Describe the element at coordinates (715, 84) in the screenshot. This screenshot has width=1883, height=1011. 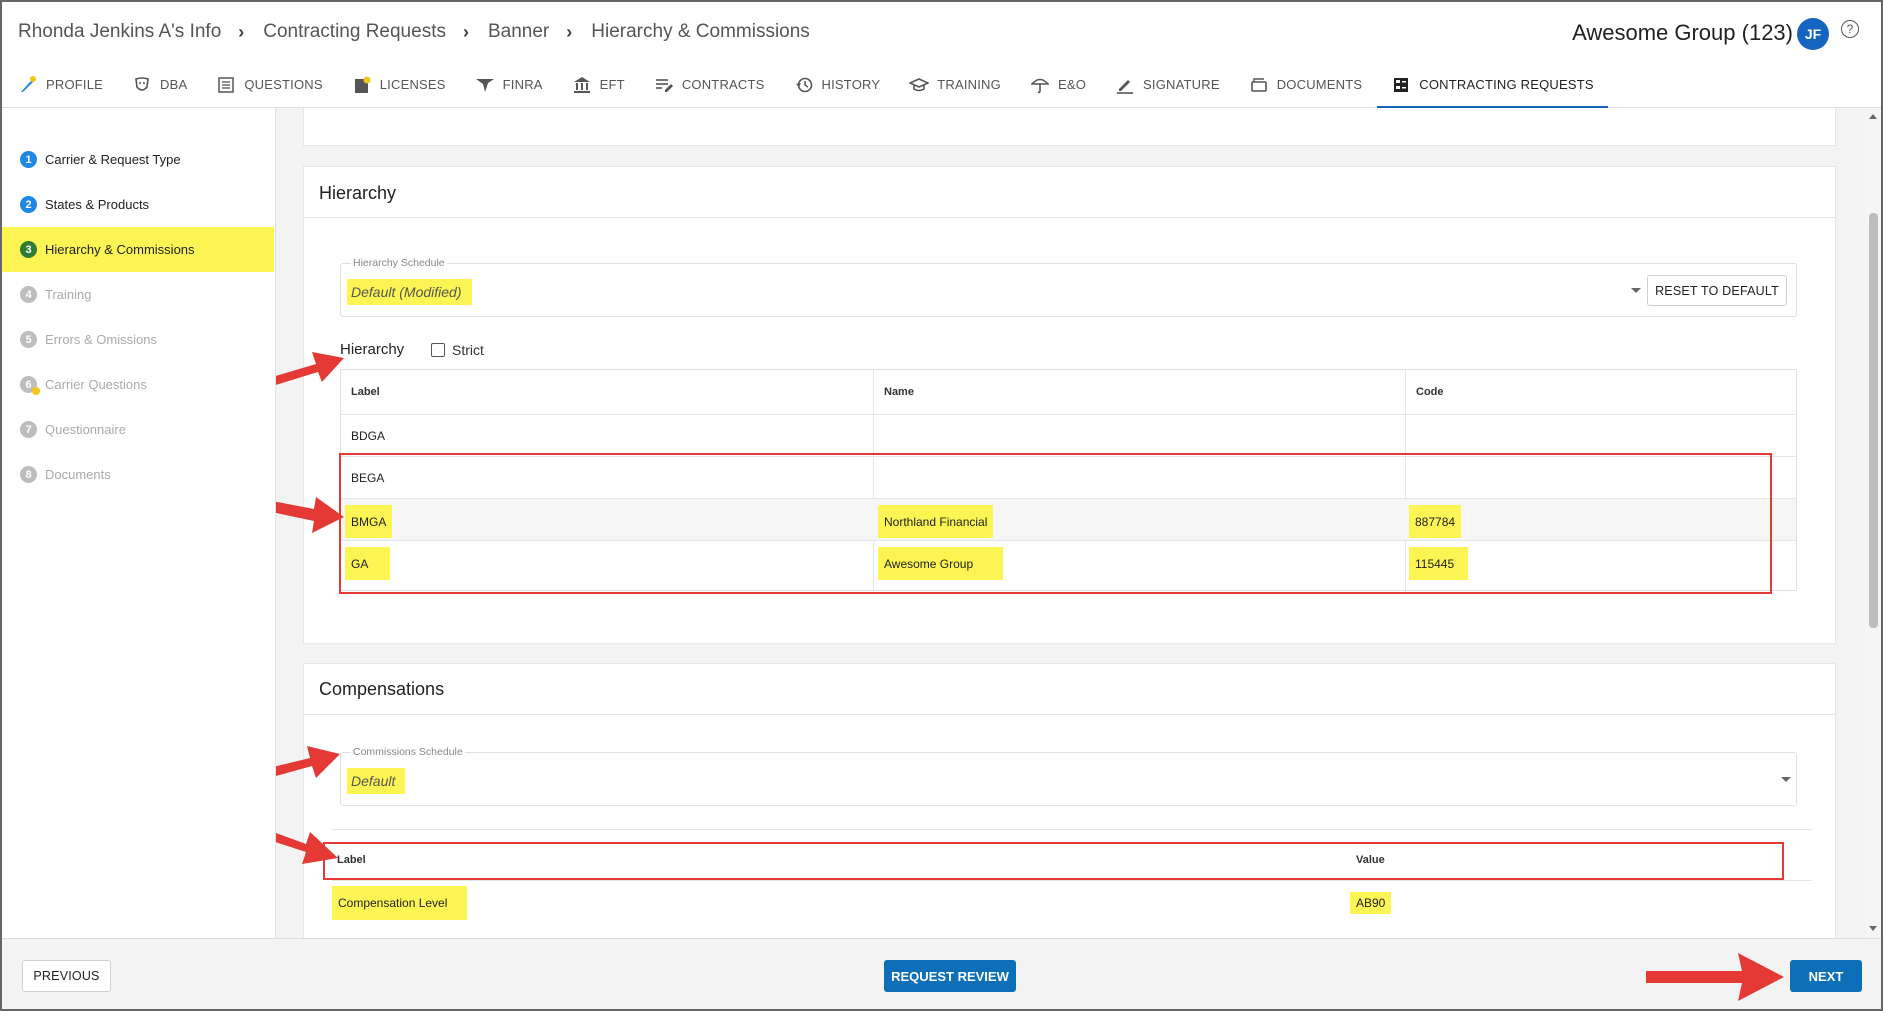
I see `tab-contracts: CONTRACTS` at that location.